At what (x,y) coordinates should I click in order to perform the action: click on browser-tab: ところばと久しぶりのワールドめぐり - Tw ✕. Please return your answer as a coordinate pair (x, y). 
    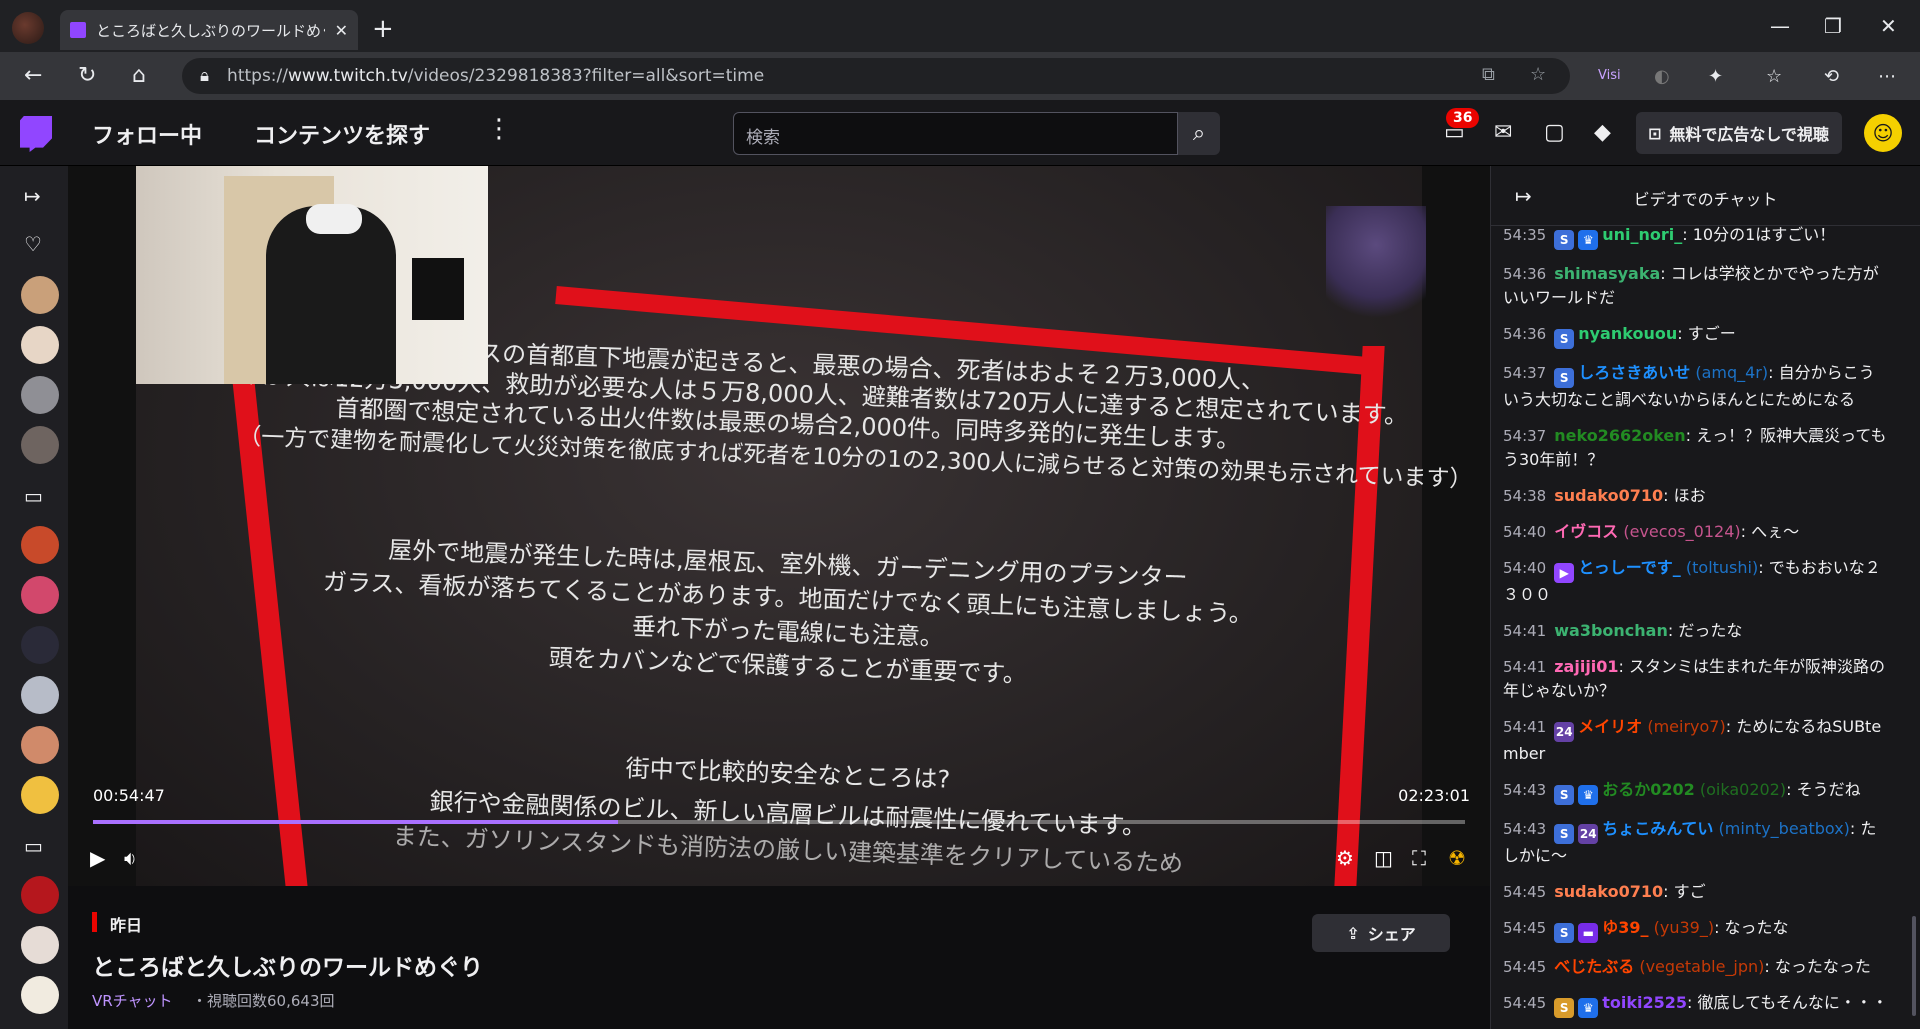
    Looking at the image, I should click on (209, 30).